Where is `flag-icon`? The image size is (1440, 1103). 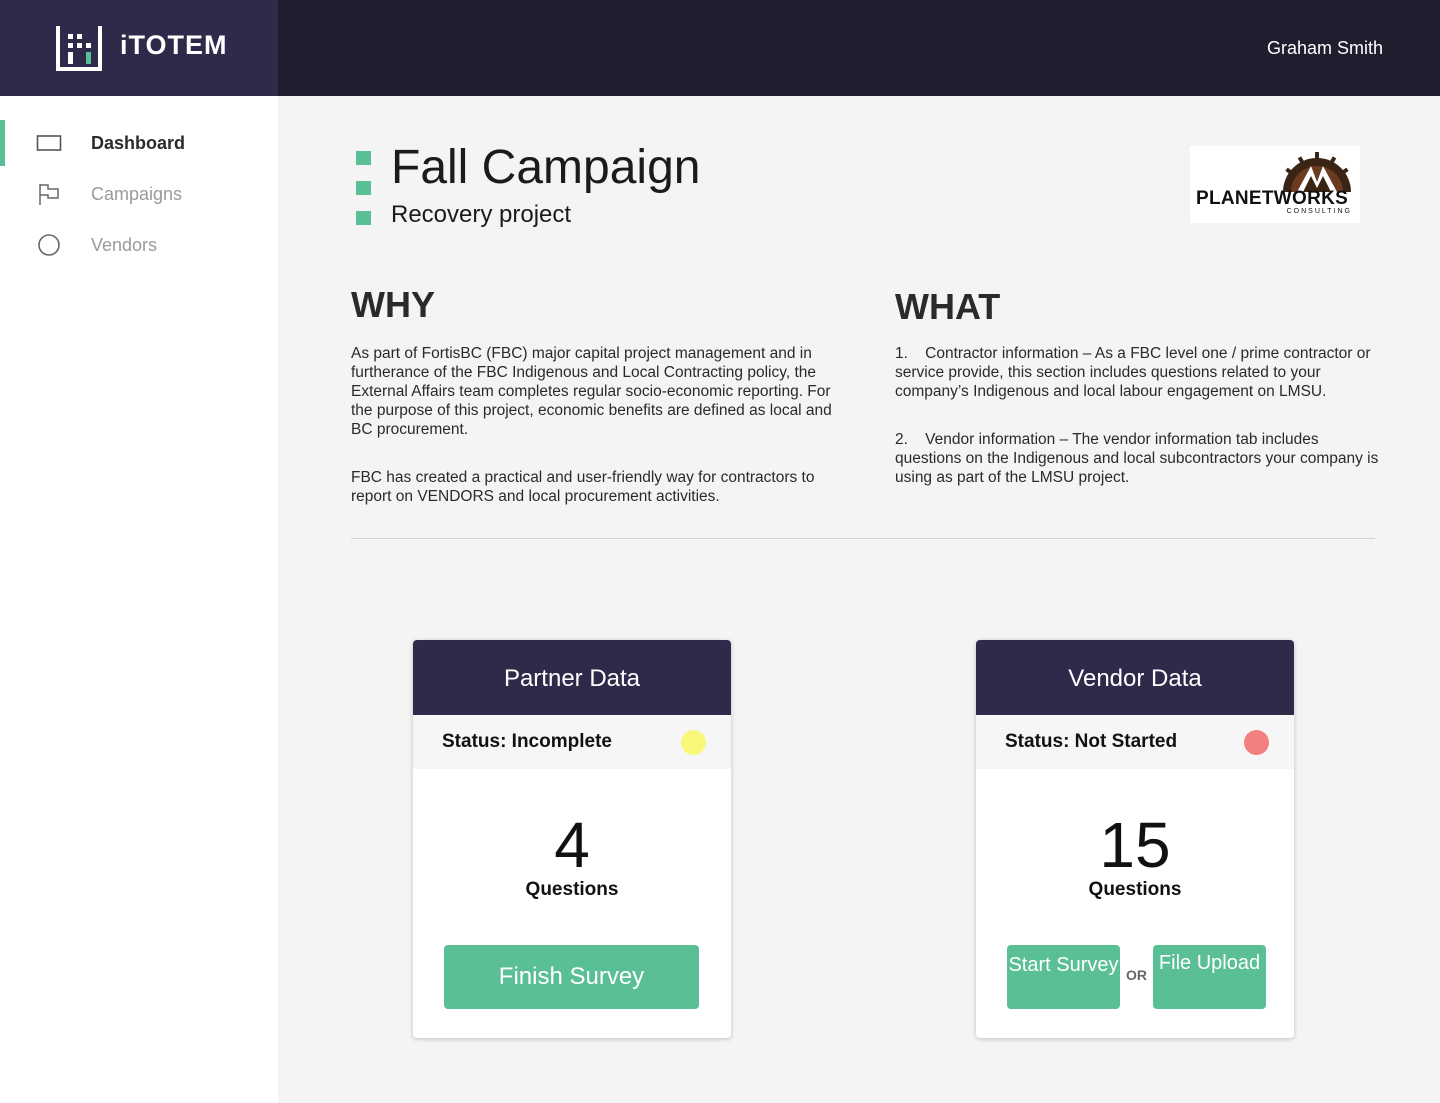 flag-icon is located at coordinates (49, 194).